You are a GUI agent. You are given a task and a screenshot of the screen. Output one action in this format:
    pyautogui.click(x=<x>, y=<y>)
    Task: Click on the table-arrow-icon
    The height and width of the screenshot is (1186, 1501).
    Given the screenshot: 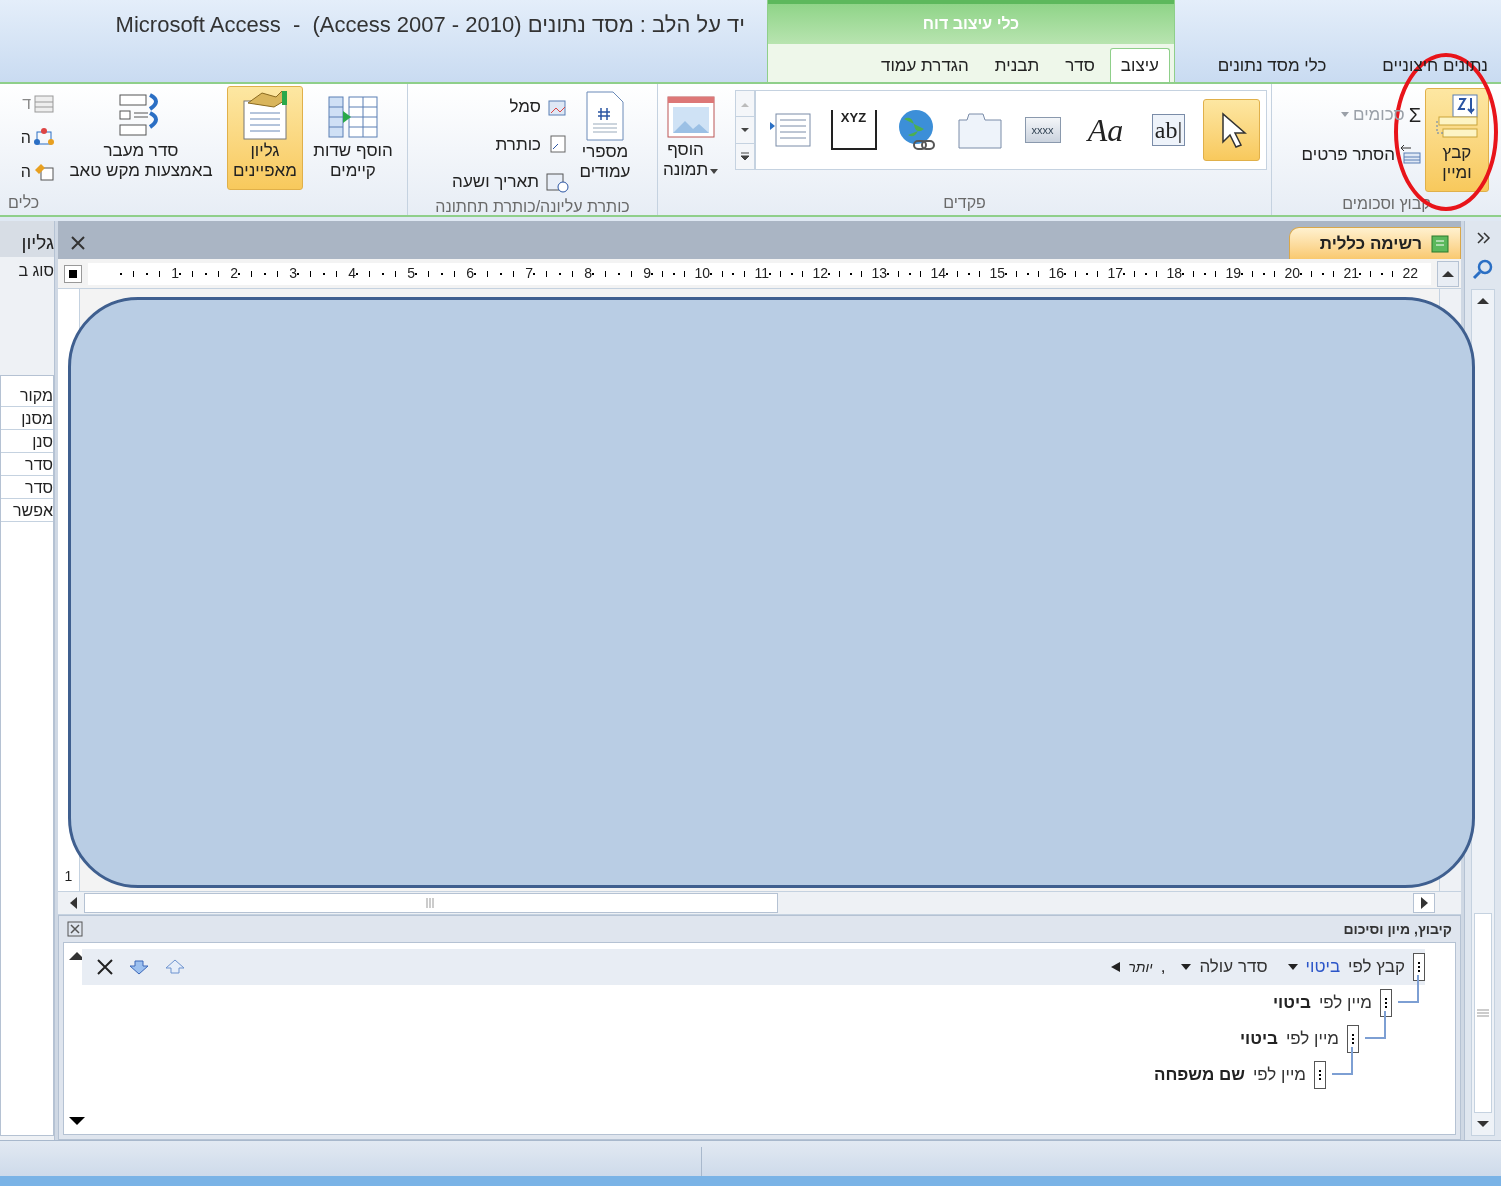 What is the action you would take?
    pyautogui.click(x=1410, y=154)
    